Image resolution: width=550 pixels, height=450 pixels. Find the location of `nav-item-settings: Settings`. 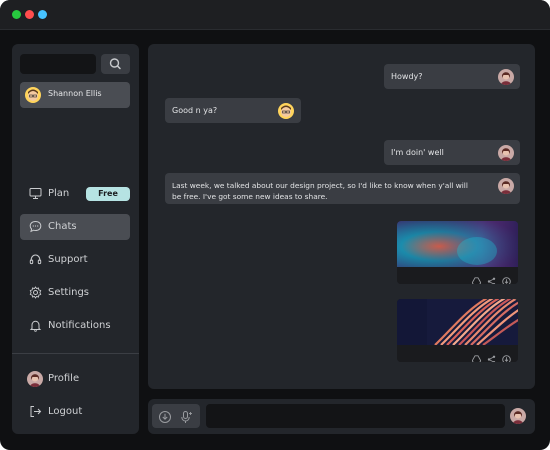

nav-item-settings: Settings is located at coordinates (75, 293).